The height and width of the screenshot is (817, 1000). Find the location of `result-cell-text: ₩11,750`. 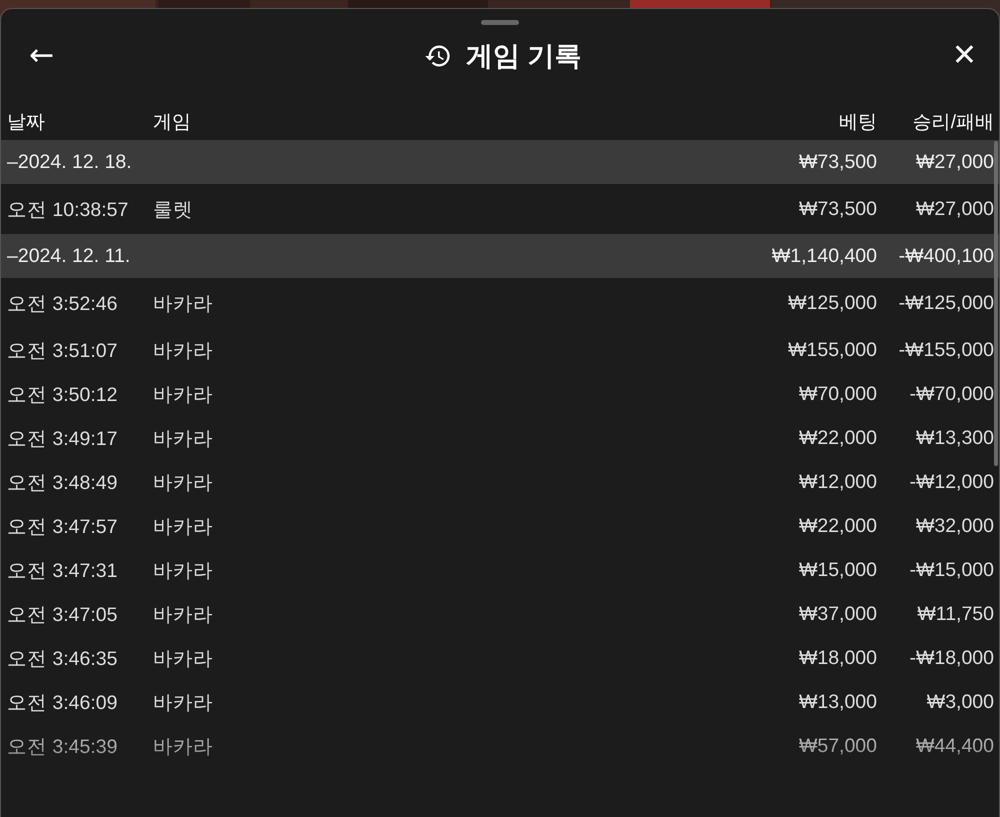

result-cell-text: ₩11,750 is located at coordinates (955, 614).